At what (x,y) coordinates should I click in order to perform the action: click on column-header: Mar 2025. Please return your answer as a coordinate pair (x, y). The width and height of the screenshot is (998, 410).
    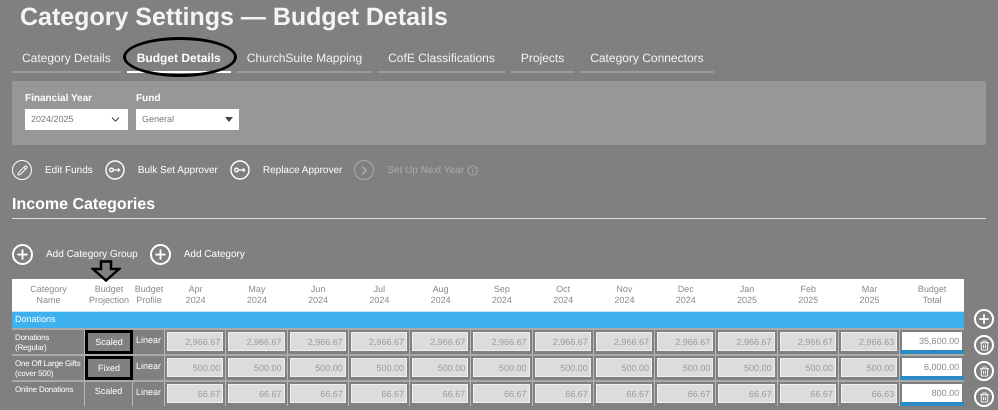
    Looking at the image, I should click on (869, 295).